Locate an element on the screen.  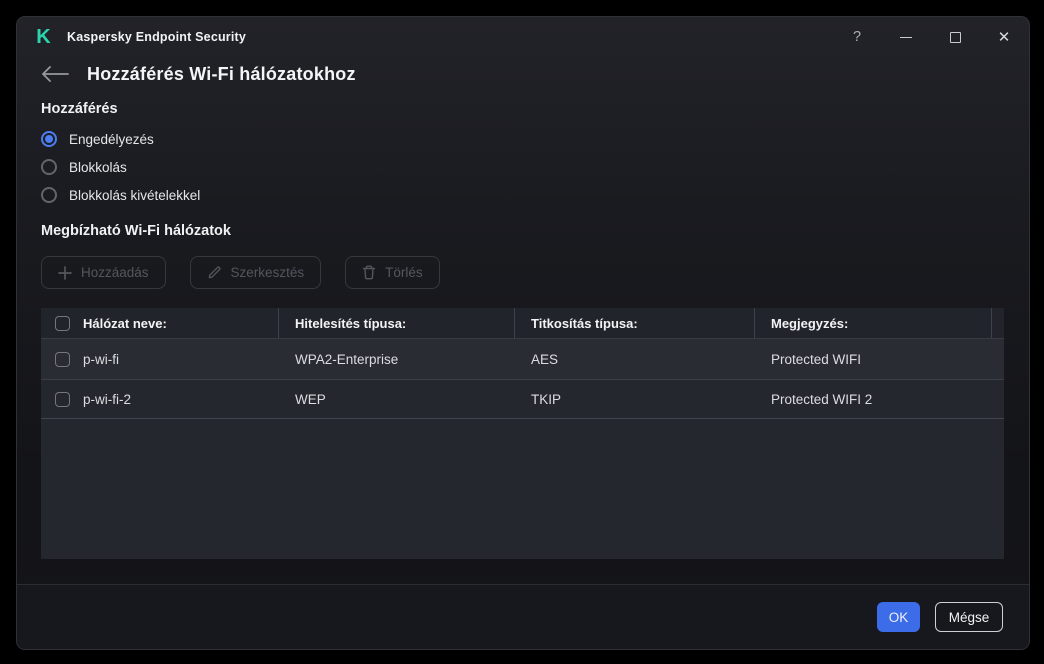
delete-button: Törlés is located at coordinates (392, 272).